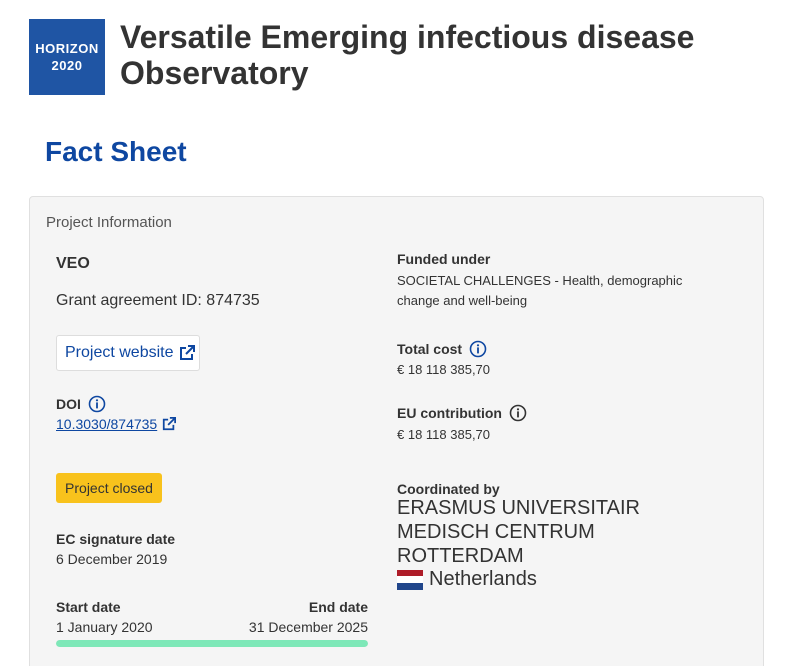 The width and height of the screenshot is (794, 666). I want to click on eu-contribution-label-row: EU contribution, so click(462, 413).